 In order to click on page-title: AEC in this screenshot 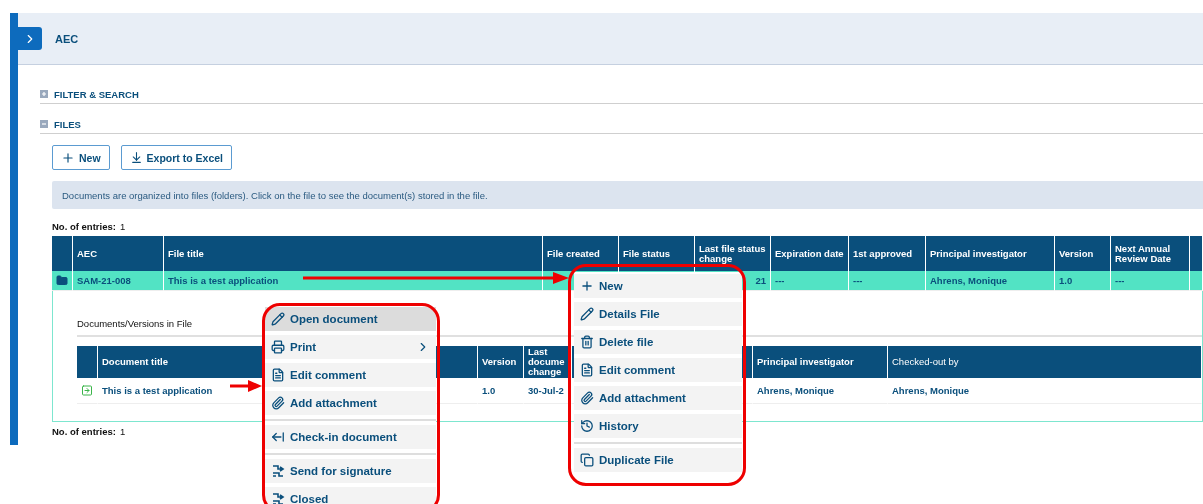, I will do `click(67, 39)`.